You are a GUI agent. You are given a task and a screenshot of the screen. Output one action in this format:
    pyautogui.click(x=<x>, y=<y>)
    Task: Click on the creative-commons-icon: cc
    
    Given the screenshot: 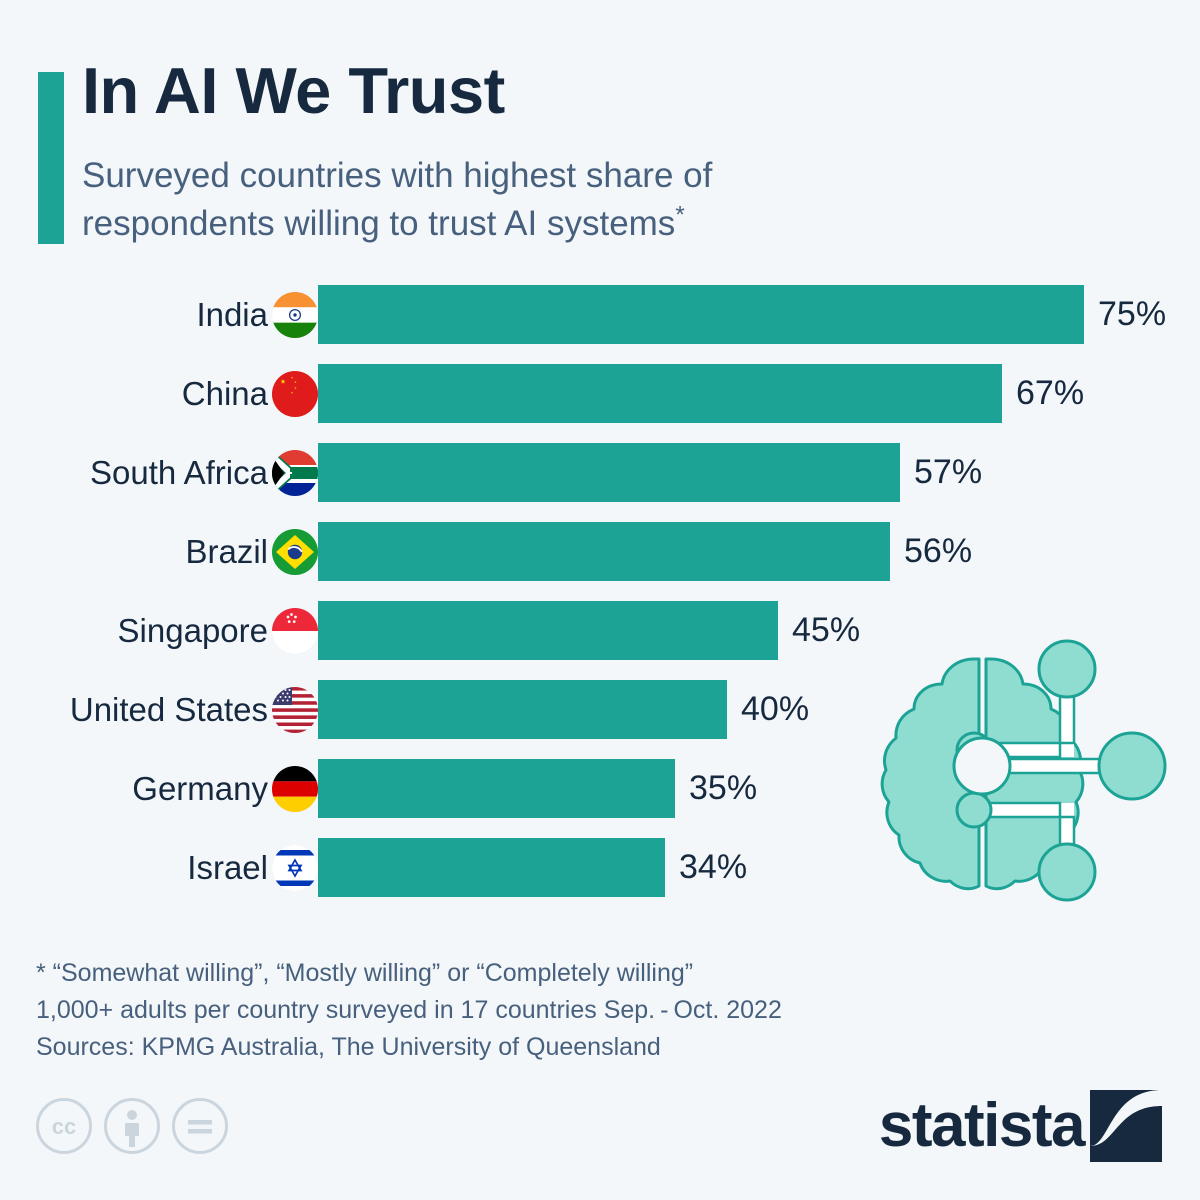 What is the action you would take?
    pyautogui.click(x=64, y=1126)
    